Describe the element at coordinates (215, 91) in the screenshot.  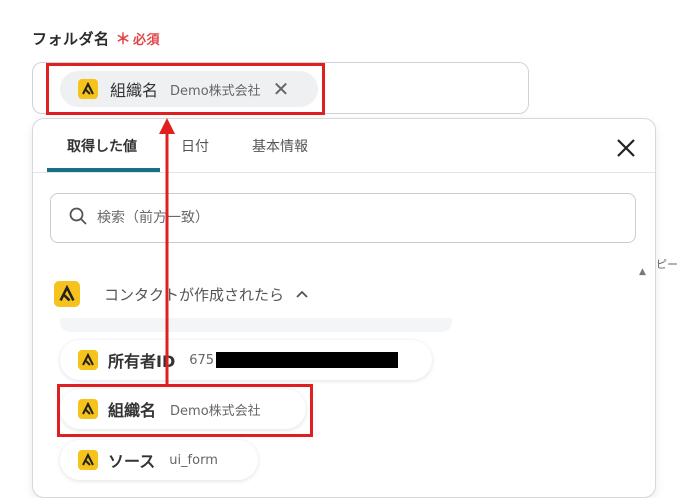
I see `token-value: Demo株式会社` at that location.